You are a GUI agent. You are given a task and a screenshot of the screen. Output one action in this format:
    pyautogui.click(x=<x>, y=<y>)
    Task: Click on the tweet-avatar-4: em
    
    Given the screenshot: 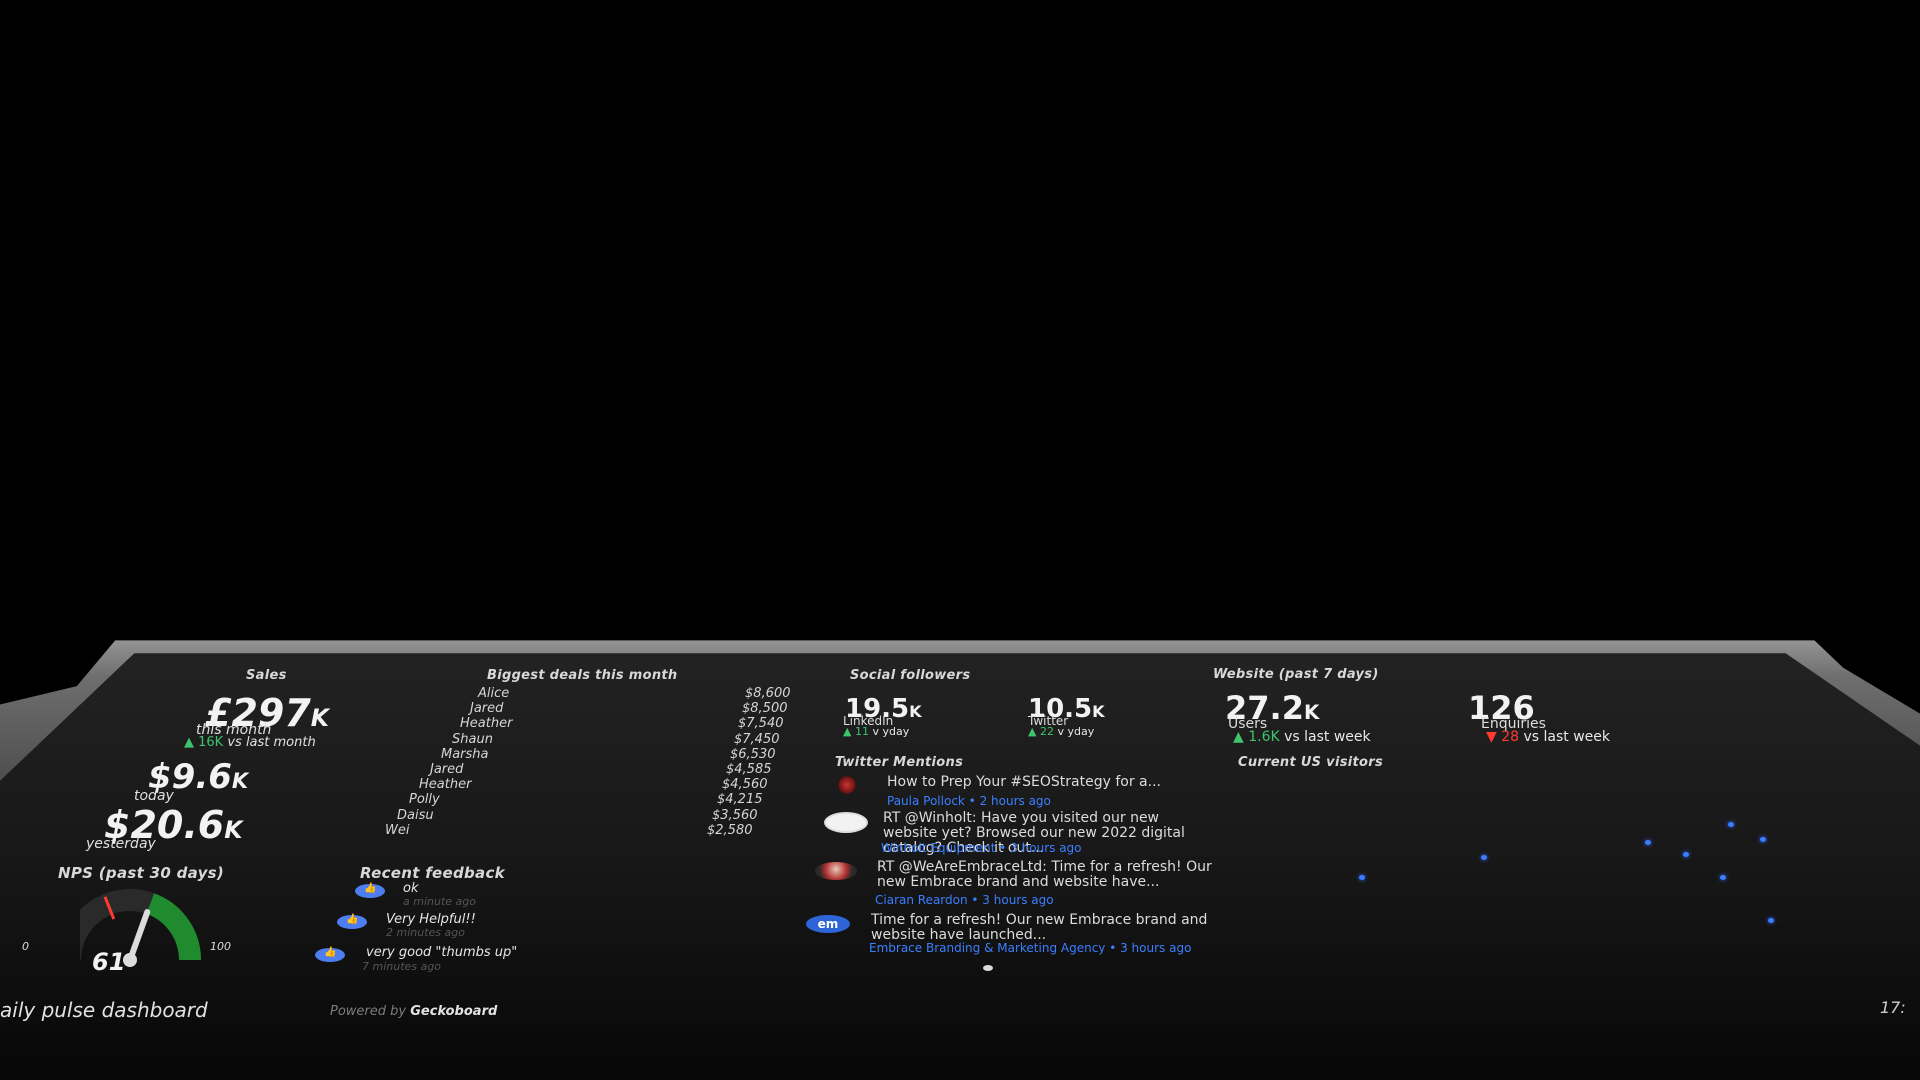 What is the action you would take?
    pyautogui.click(x=828, y=924)
    